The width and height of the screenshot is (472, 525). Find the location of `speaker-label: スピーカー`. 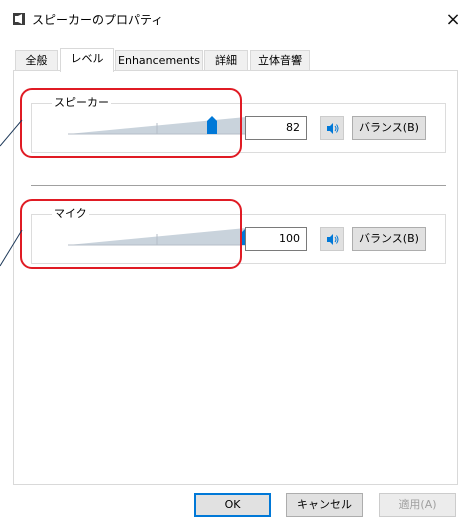

speaker-label: スピーカー is located at coordinates (81, 103).